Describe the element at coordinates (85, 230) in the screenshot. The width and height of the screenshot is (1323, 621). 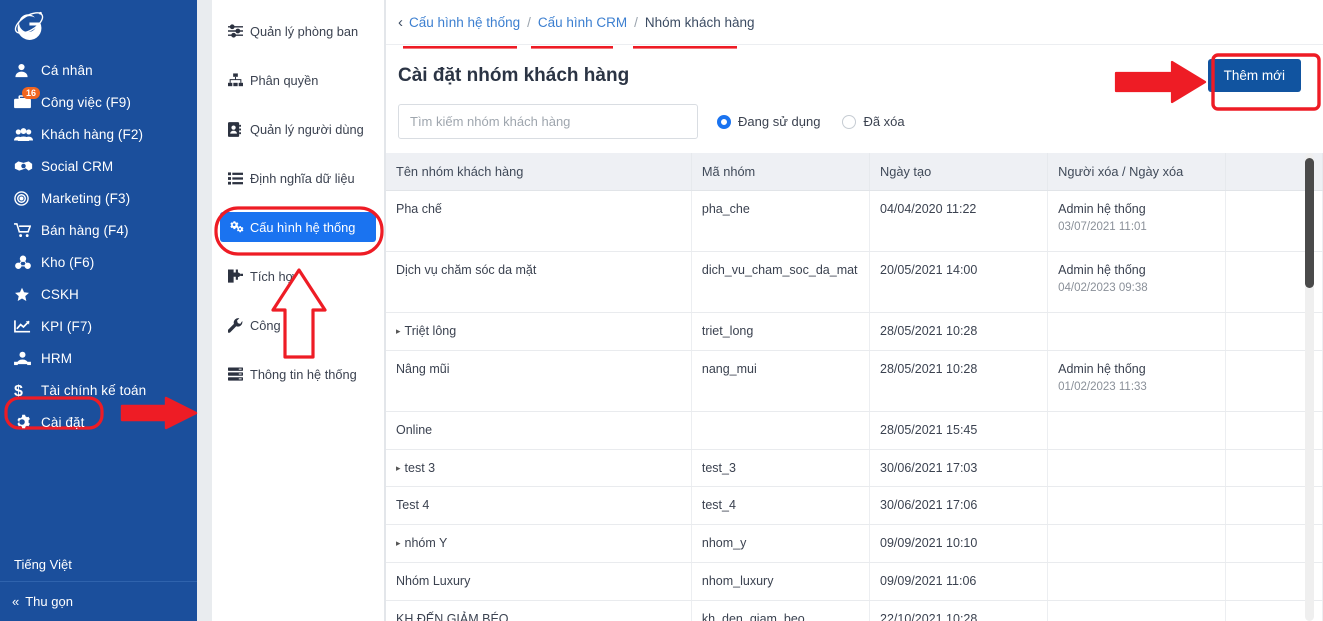
I see `sidebar-item-label: Bán hàng (F4)` at that location.